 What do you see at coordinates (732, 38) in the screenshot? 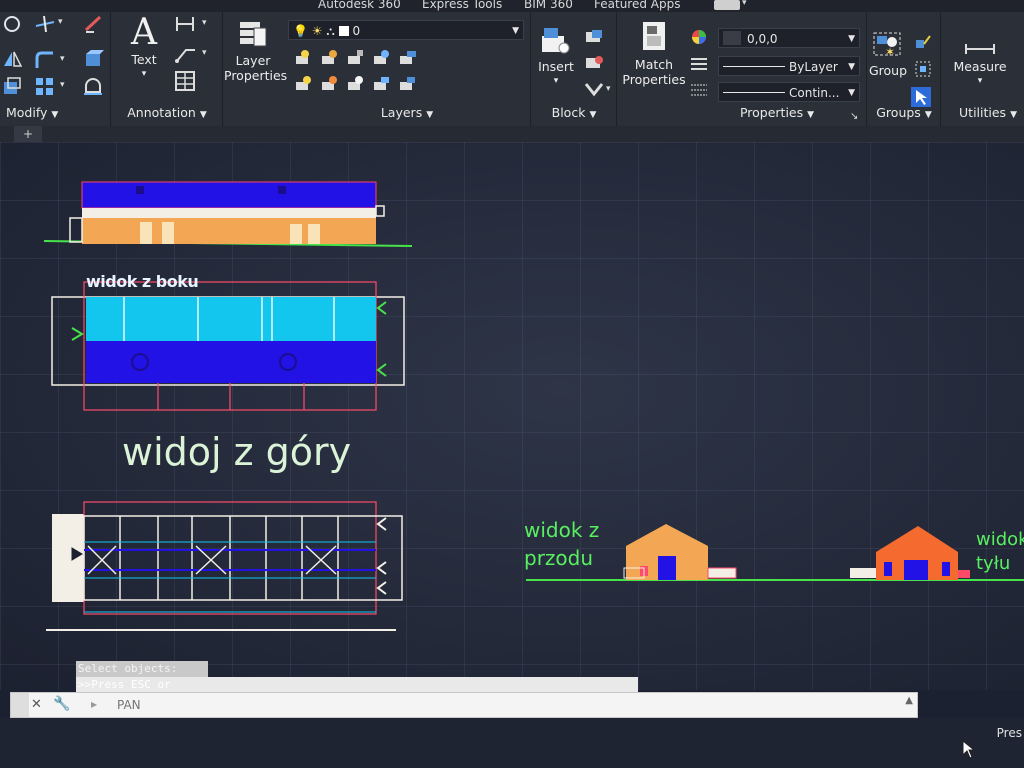
I see `color-swatch-icon` at bounding box center [732, 38].